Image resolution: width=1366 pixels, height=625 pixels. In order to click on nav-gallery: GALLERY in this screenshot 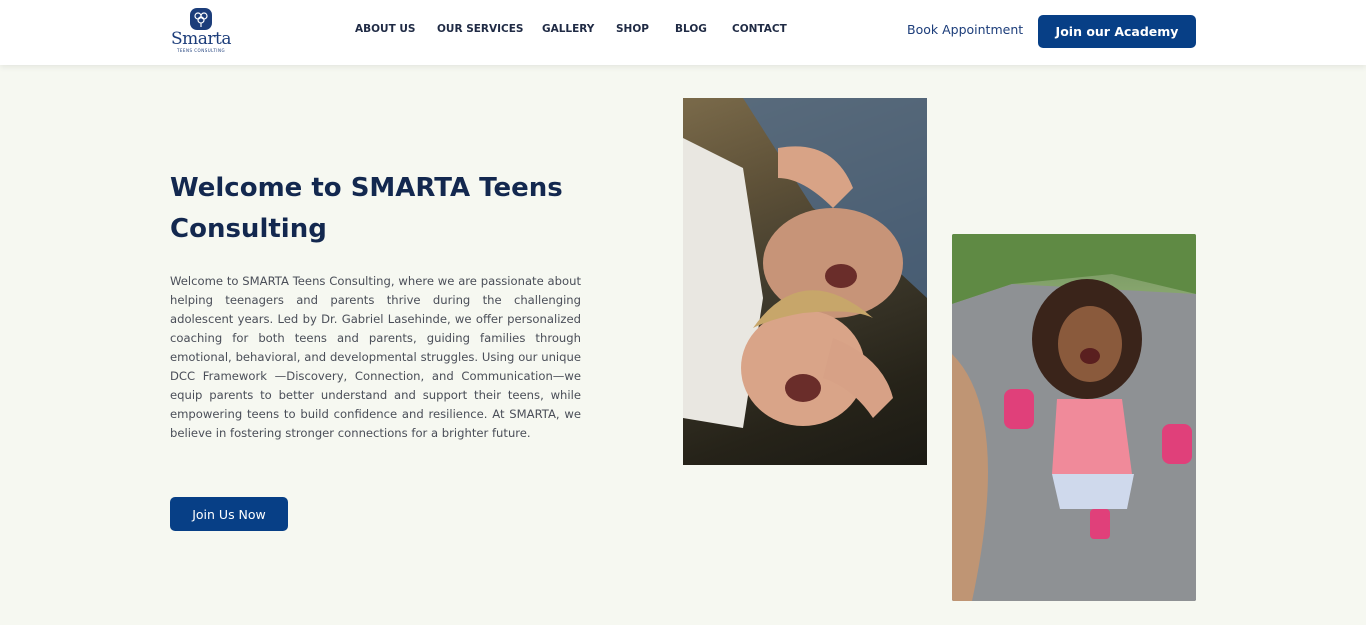, I will do `click(568, 29)`.